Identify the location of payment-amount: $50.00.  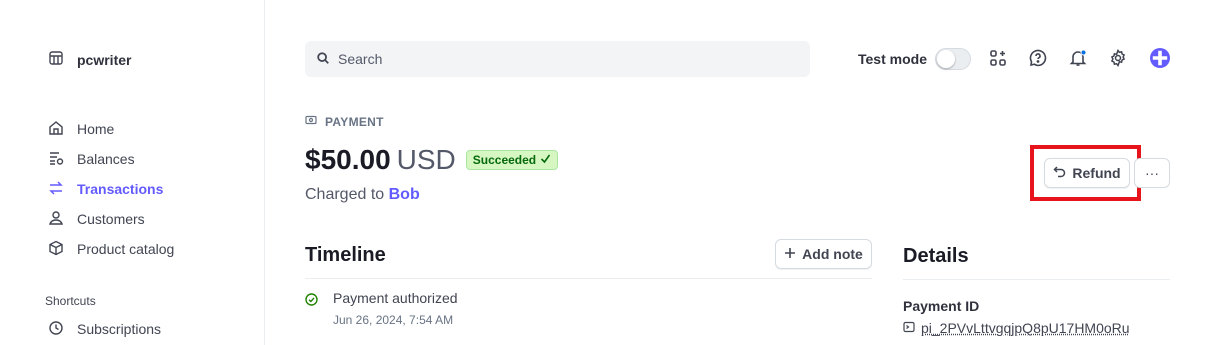
(348, 159).